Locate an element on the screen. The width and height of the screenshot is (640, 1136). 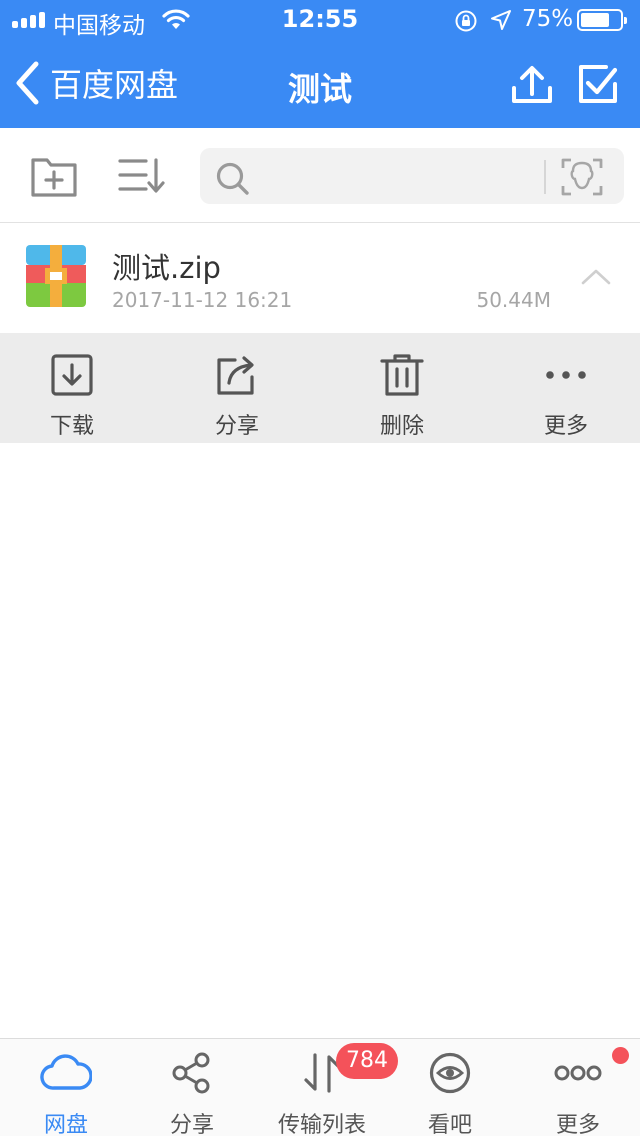
tab-label: 更多 is located at coordinates (577, 1124).